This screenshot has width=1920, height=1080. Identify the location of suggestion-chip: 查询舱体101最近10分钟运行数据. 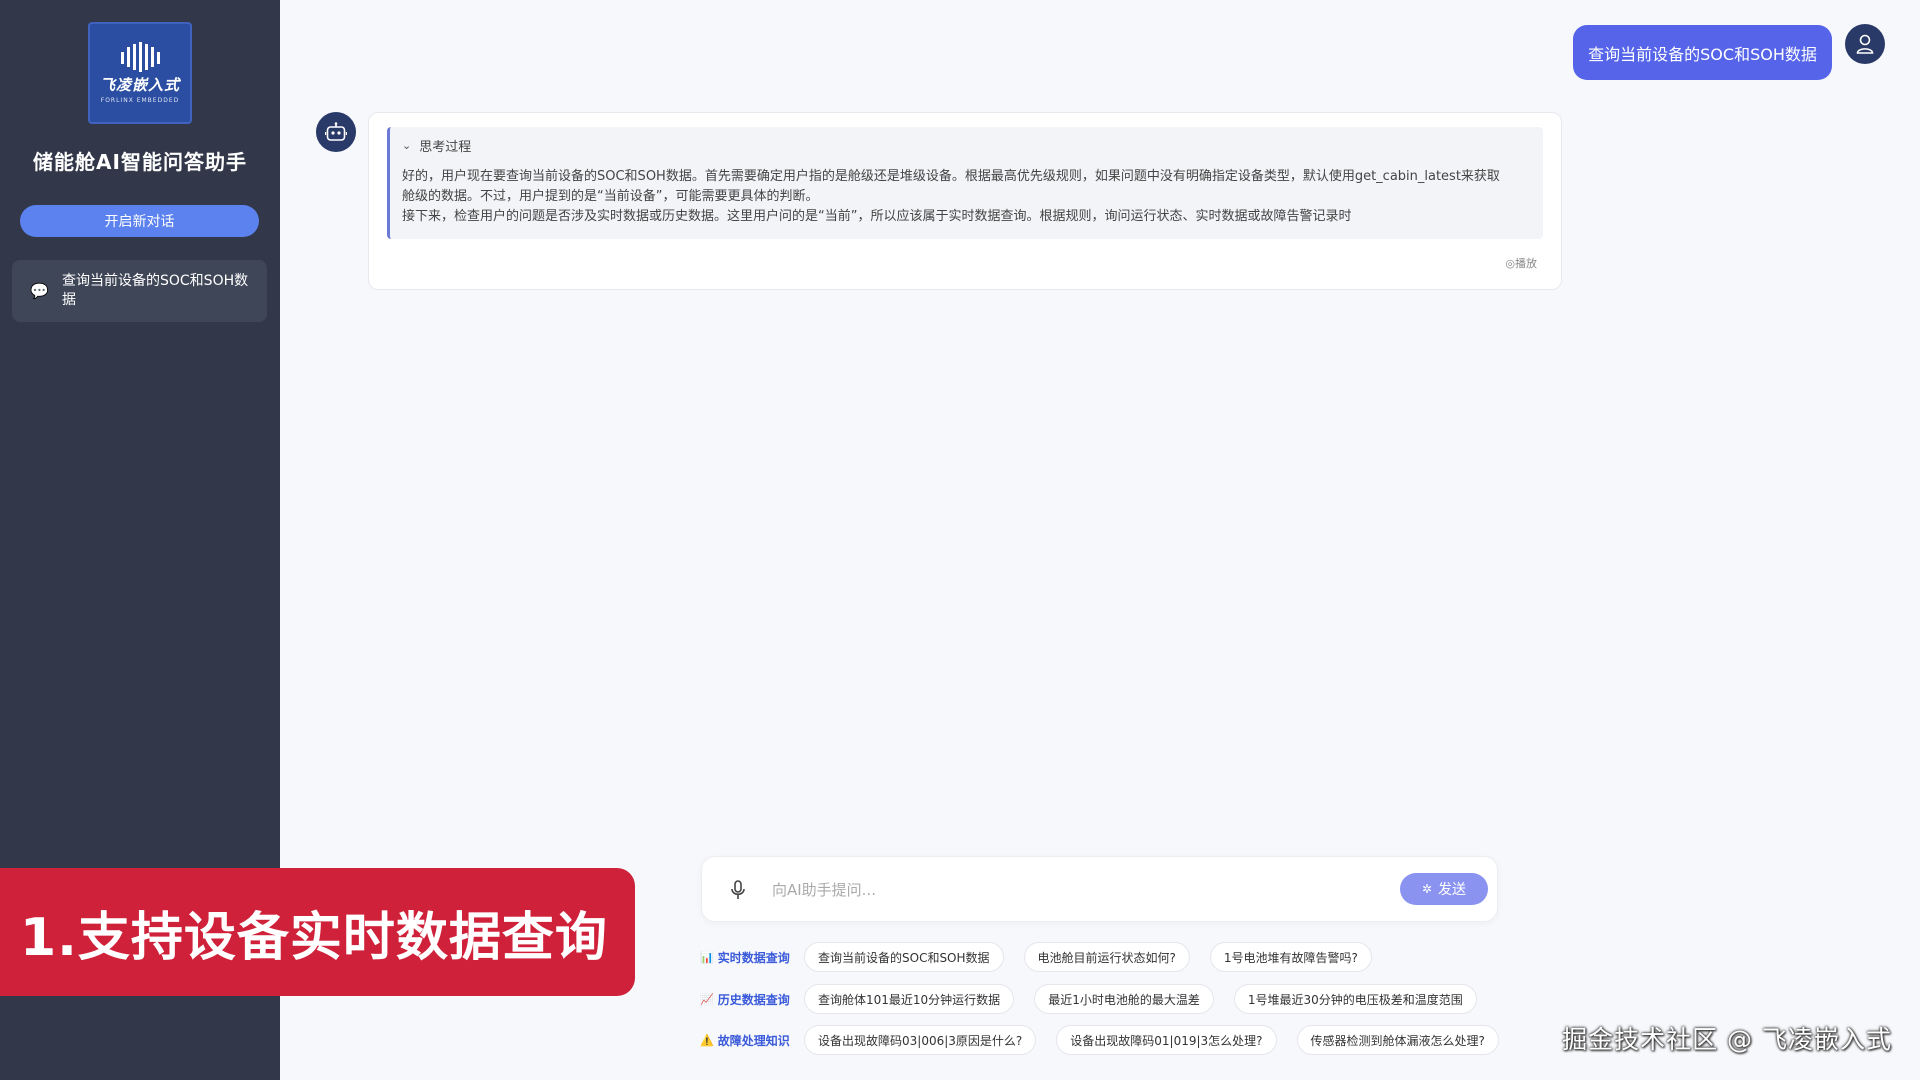
(909, 999).